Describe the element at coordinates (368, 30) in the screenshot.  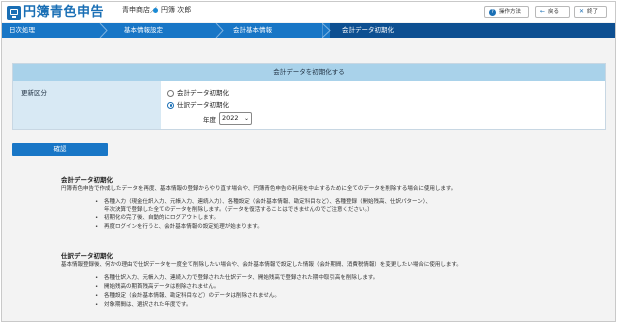
I see `step-data-initialization: 会計データ初期化` at that location.